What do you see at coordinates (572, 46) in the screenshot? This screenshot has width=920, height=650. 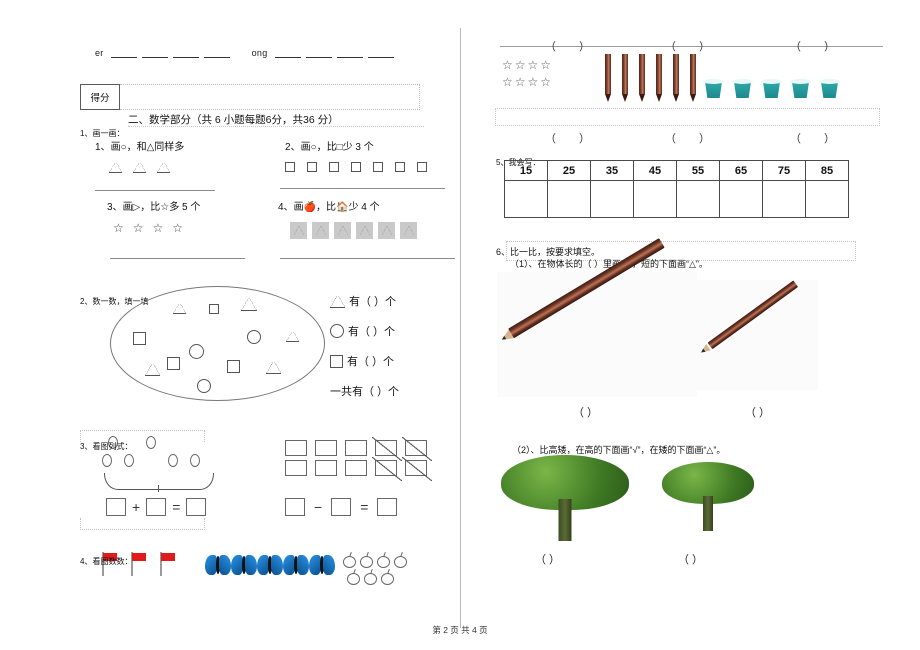 I see `top-answer-paren-1: （ ）` at bounding box center [572, 46].